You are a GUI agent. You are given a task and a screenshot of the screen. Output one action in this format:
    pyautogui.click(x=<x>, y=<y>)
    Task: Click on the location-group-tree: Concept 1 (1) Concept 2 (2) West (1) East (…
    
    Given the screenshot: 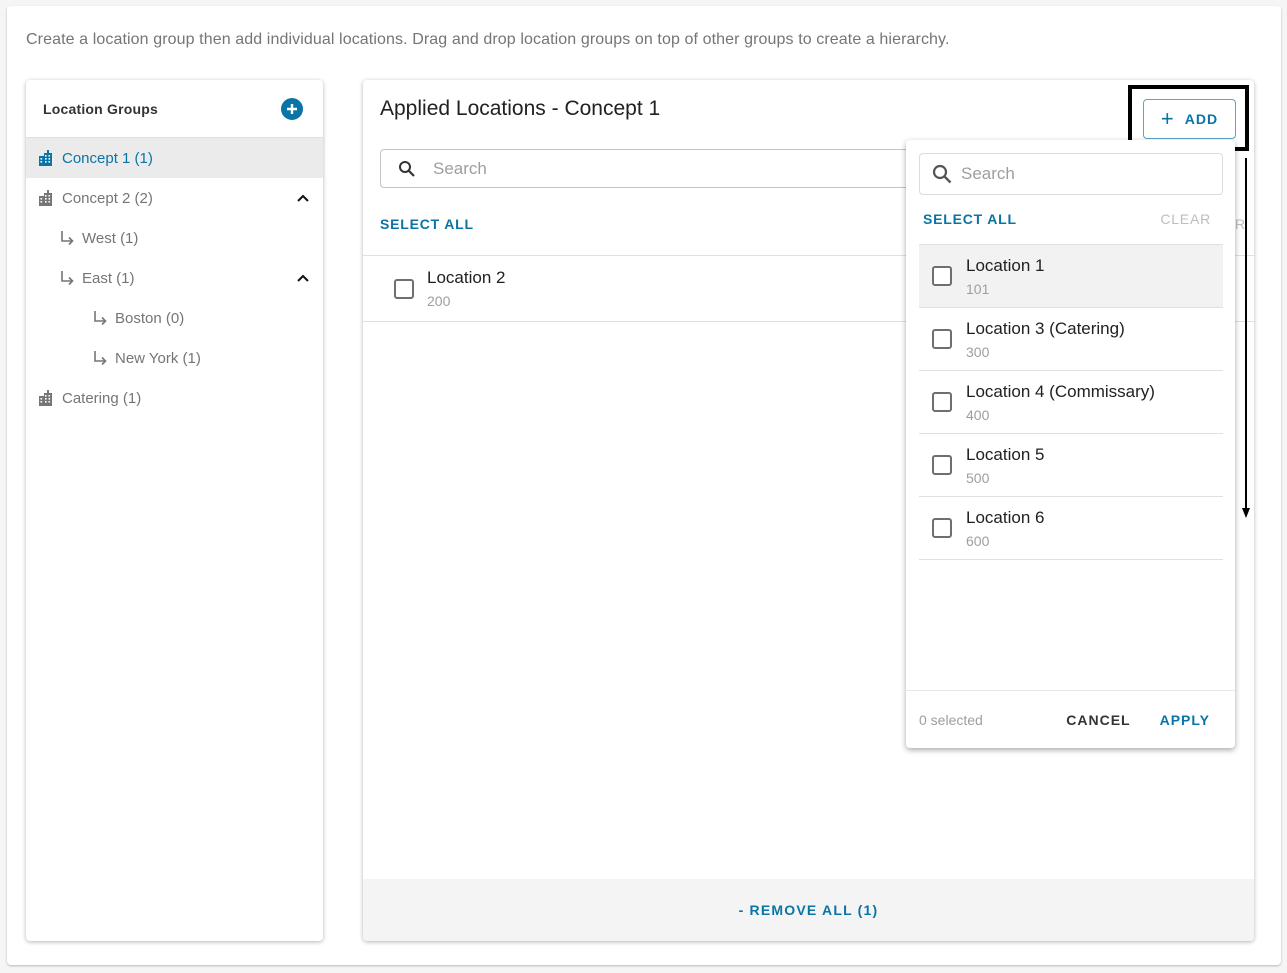 What is the action you would take?
    pyautogui.click(x=174, y=278)
    